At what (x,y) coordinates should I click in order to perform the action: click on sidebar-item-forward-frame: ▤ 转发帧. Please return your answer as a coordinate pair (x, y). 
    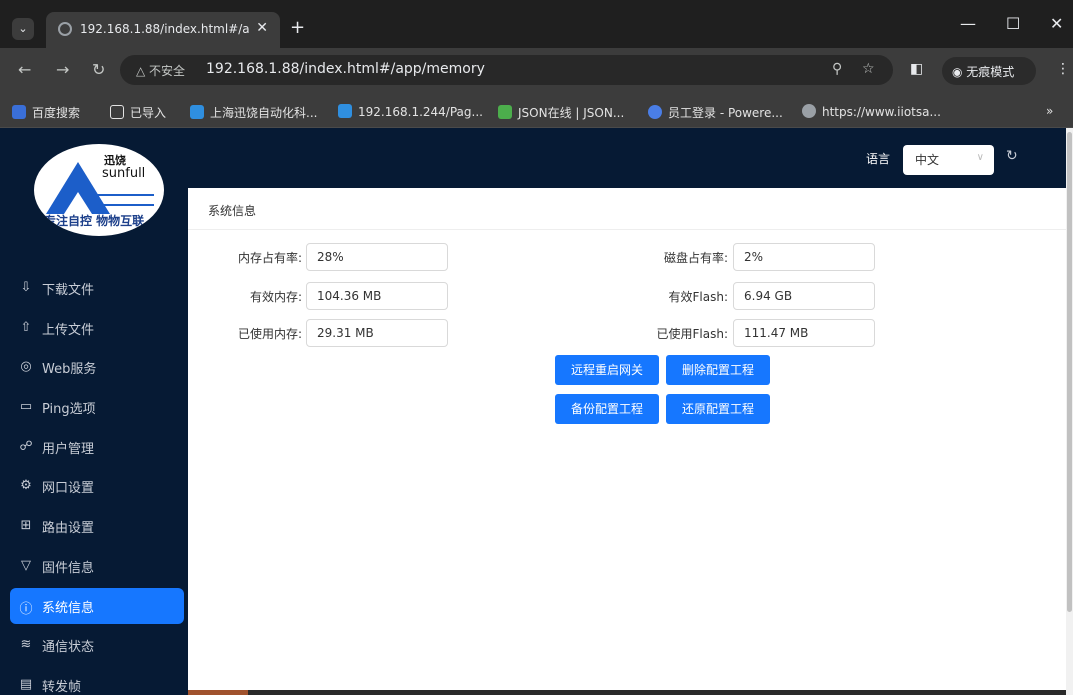
    Looking at the image, I should click on (97, 681).